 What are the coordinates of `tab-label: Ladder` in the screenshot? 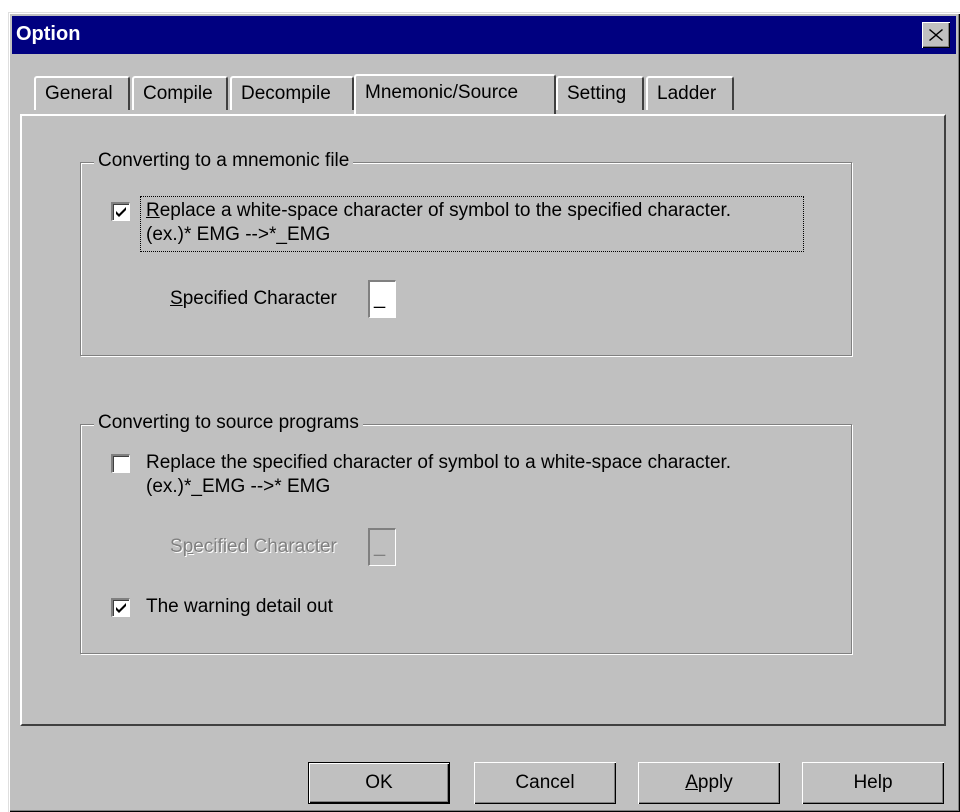 It's located at (687, 93).